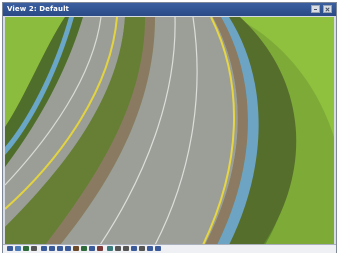 The height and width of the screenshot is (255, 339). I want to click on zoom-icon, so click(150, 248).